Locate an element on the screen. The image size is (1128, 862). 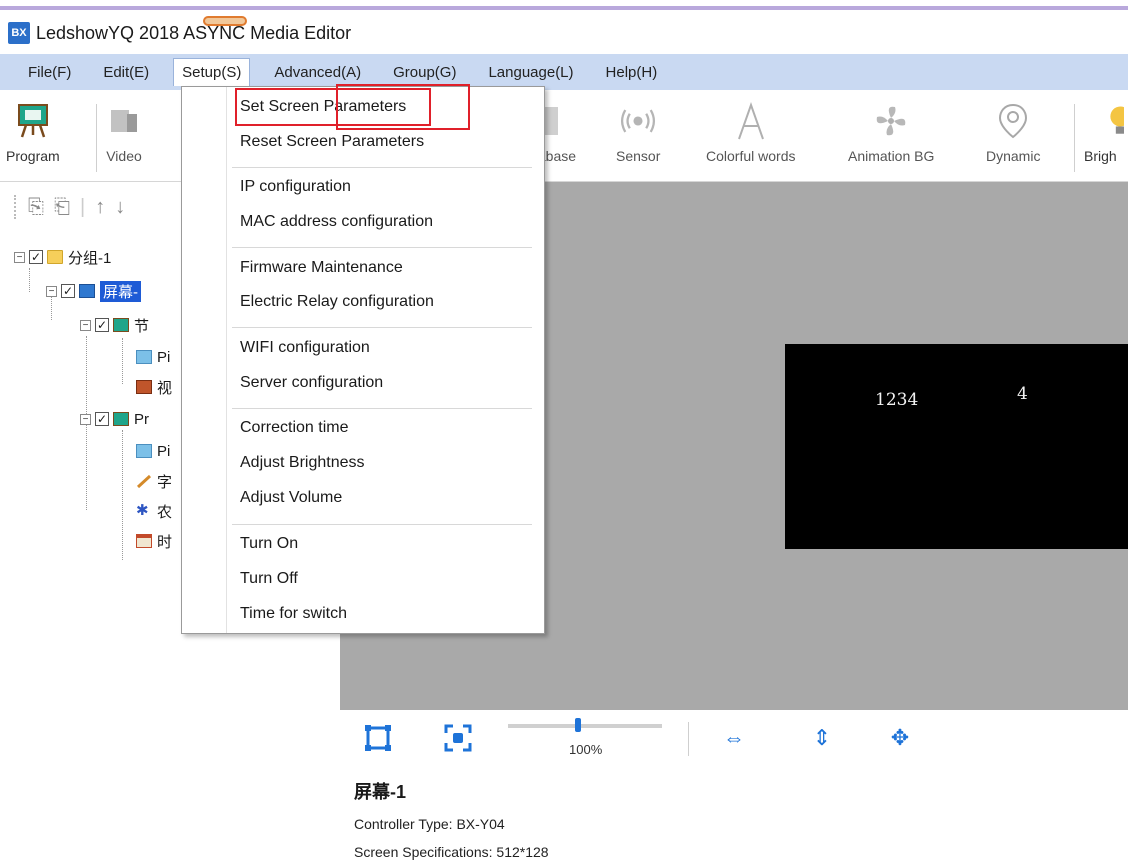
animation-bg-label: Animation BG is located at coordinates (891, 156).